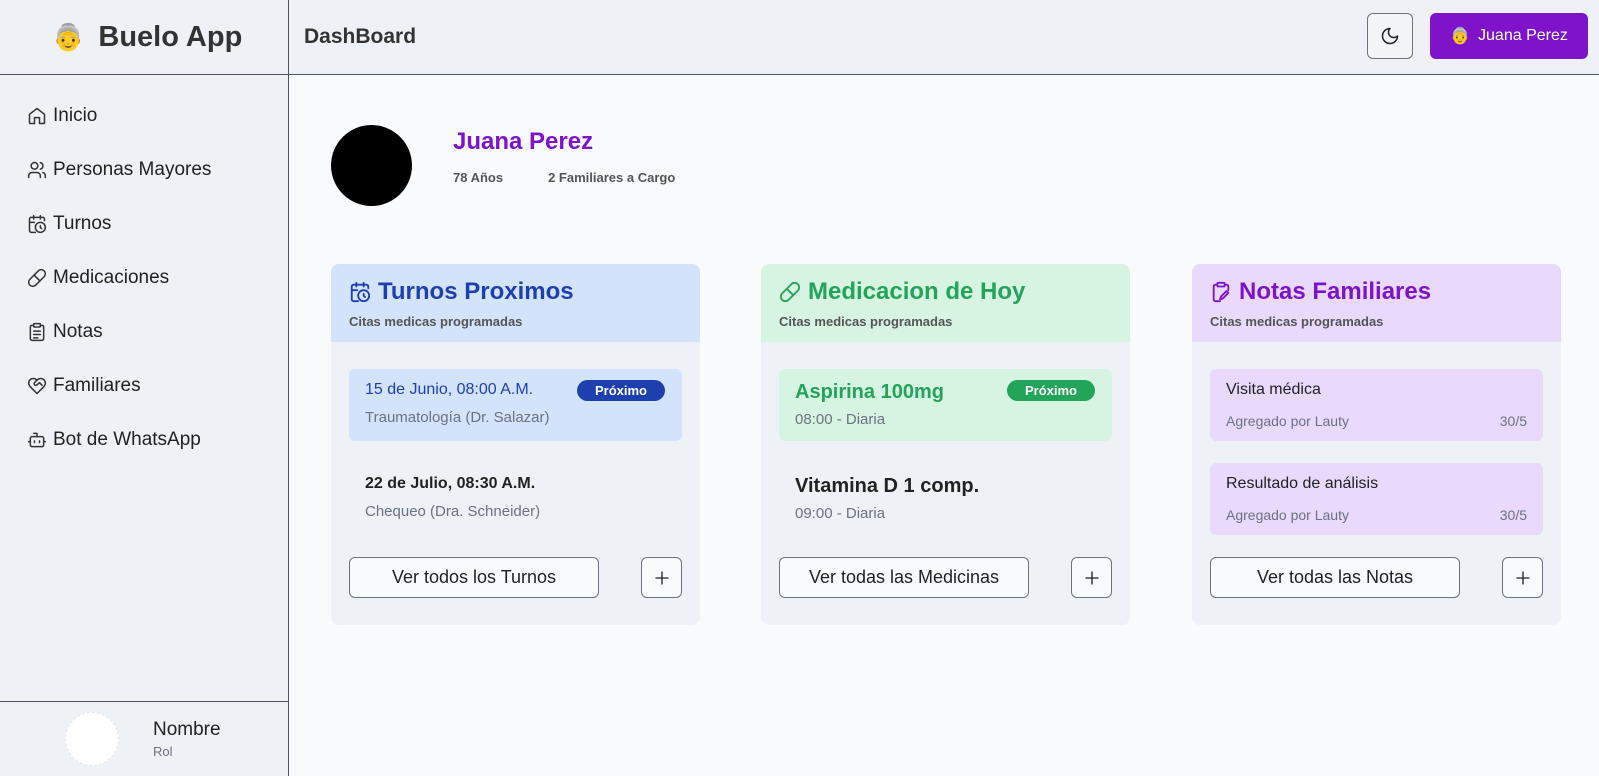 The width and height of the screenshot is (1599, 776). I want to click on list-item: Vitamina D 1 comp. 09:00 - Diaria, so click(945, 499).